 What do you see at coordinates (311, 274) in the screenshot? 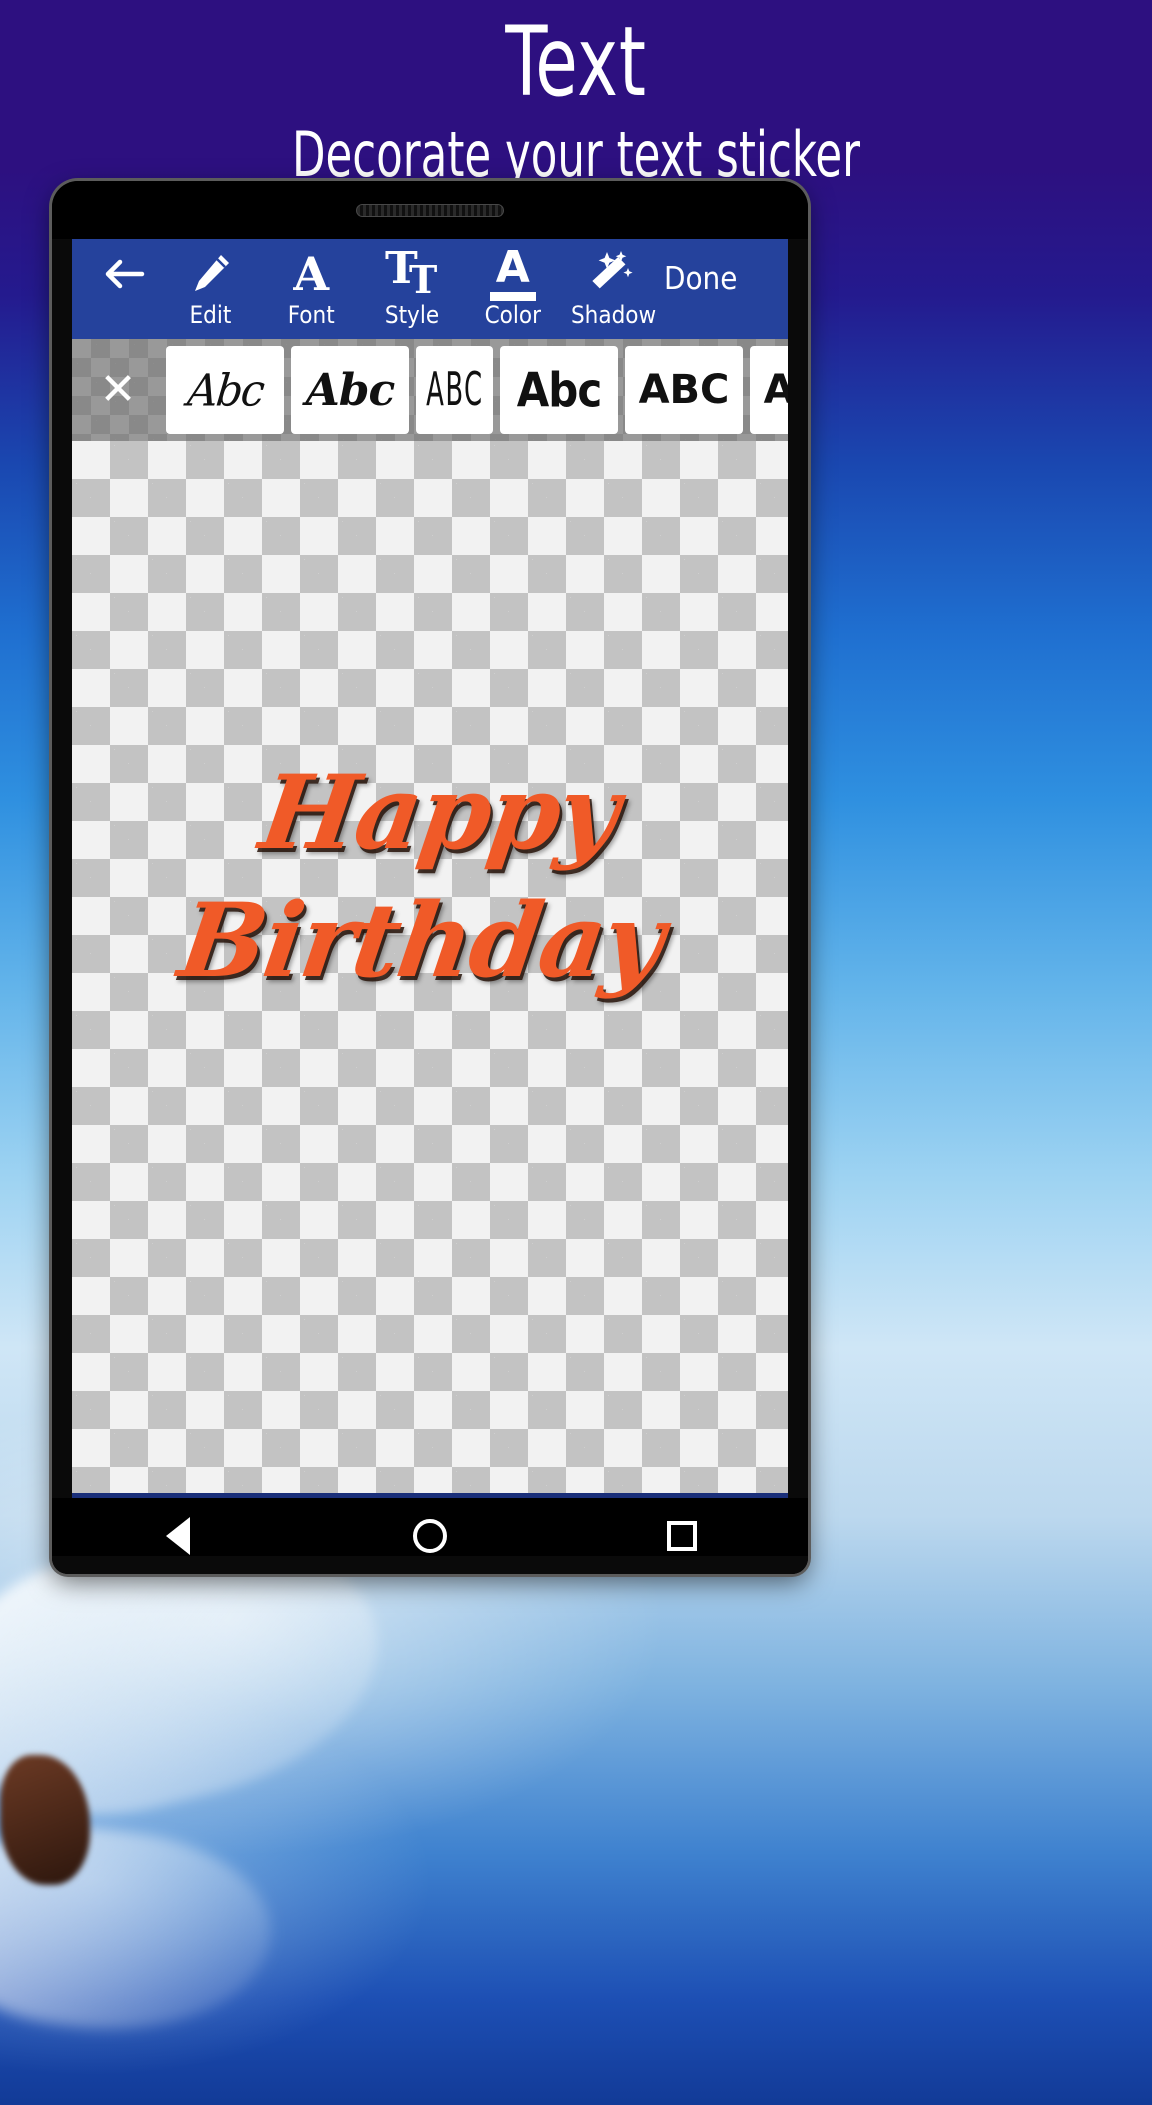
I see `letter-a-icon: A` at bounding box center [311, 274].